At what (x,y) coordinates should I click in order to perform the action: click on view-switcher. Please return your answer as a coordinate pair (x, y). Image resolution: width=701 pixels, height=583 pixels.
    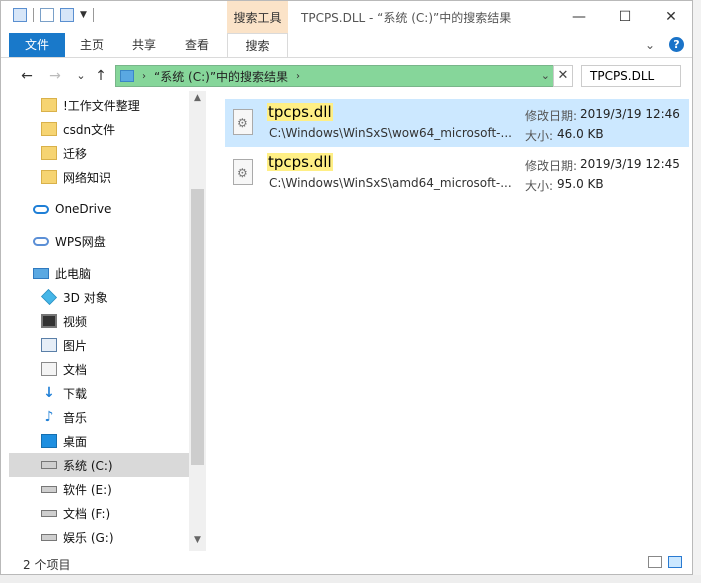
    Looking at the image, I should click on (665, 562).